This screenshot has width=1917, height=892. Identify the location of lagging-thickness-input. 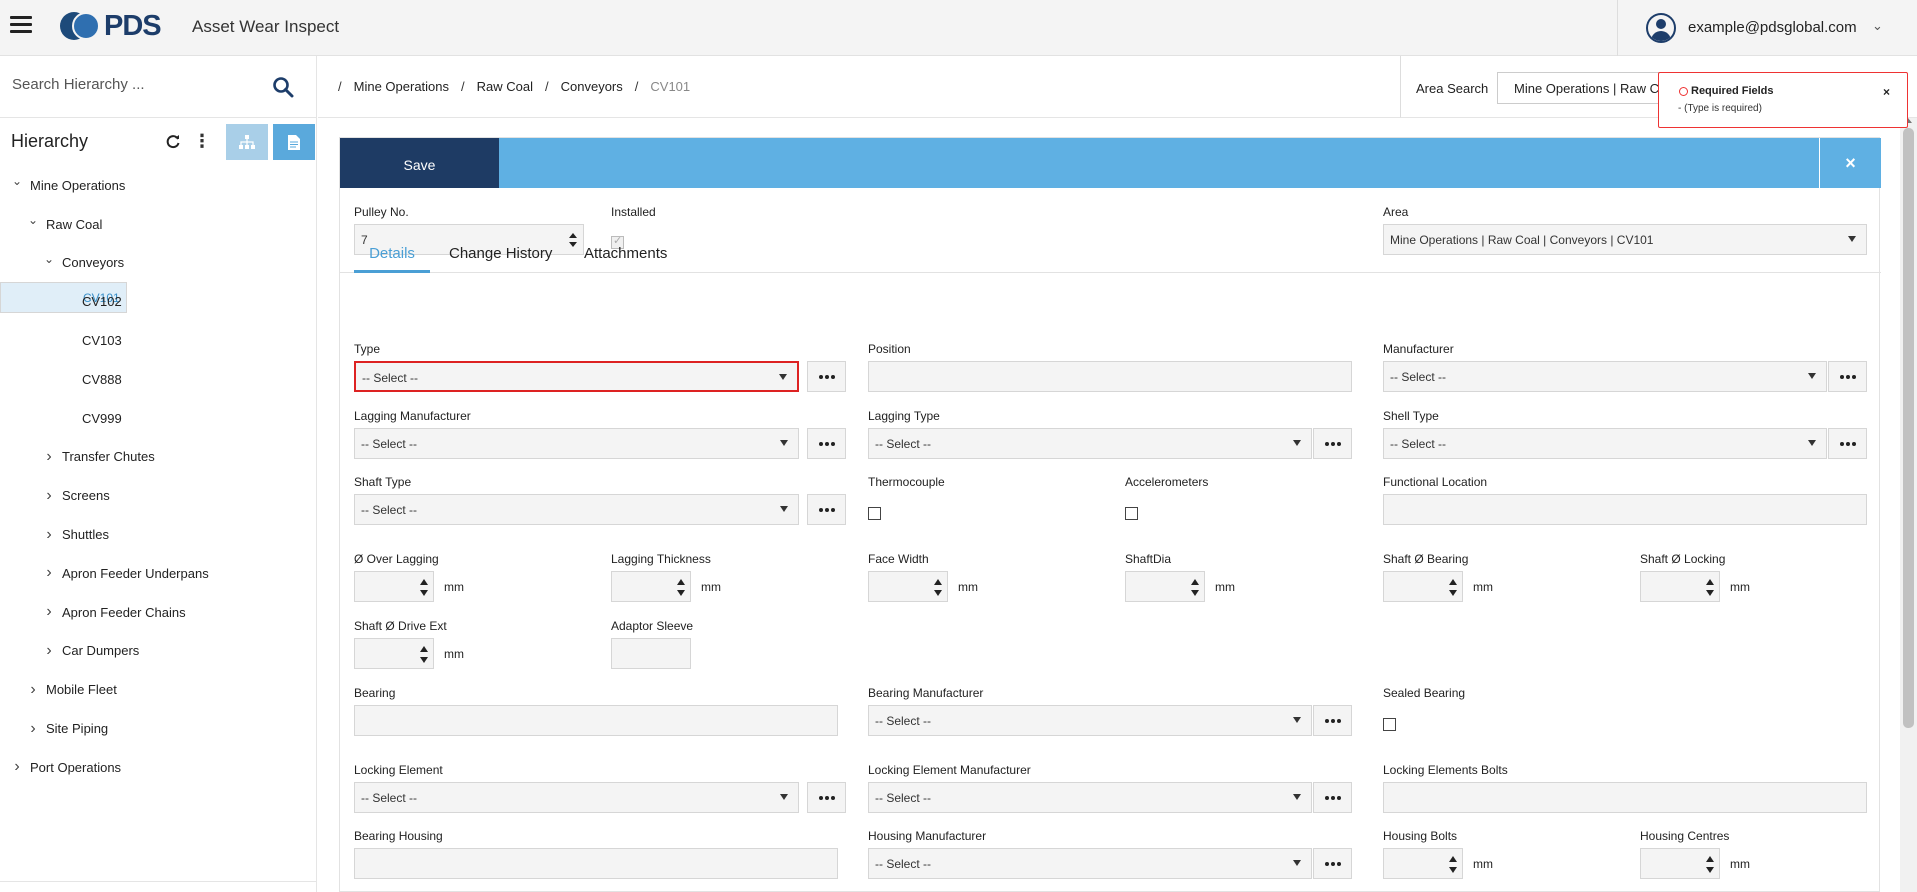
(651, 586).